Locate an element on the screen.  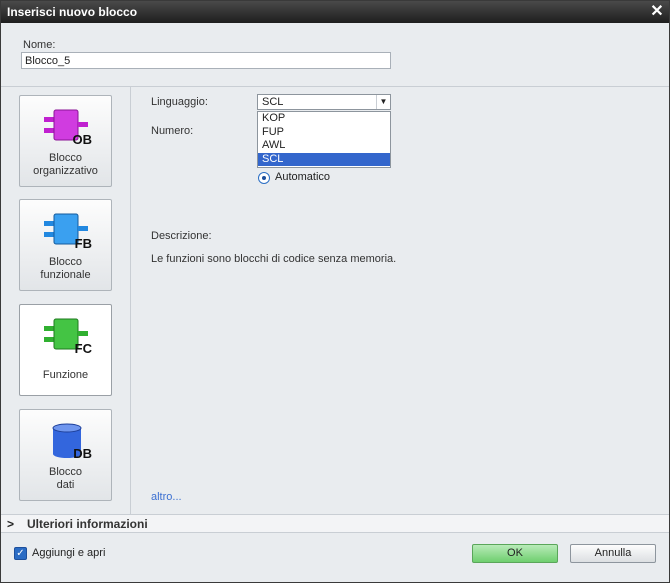
close-button: ✕ is located at coordinates (657, 12).